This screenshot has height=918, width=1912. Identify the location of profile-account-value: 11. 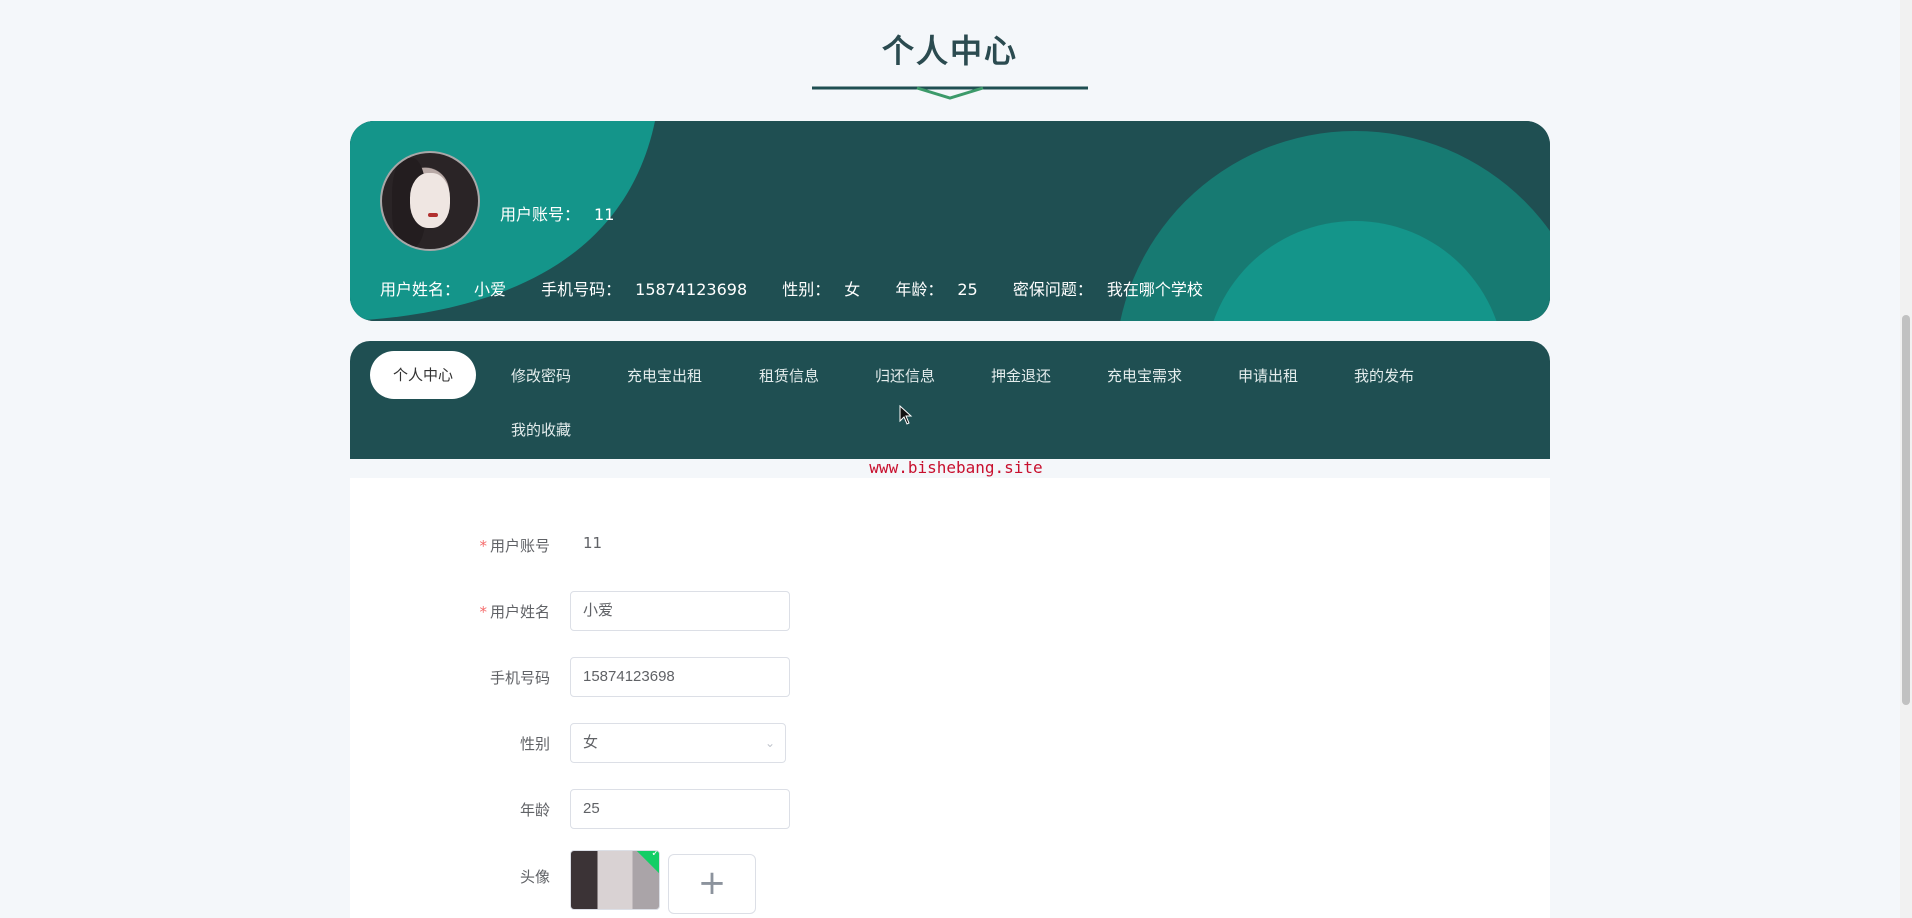
(604, 214).